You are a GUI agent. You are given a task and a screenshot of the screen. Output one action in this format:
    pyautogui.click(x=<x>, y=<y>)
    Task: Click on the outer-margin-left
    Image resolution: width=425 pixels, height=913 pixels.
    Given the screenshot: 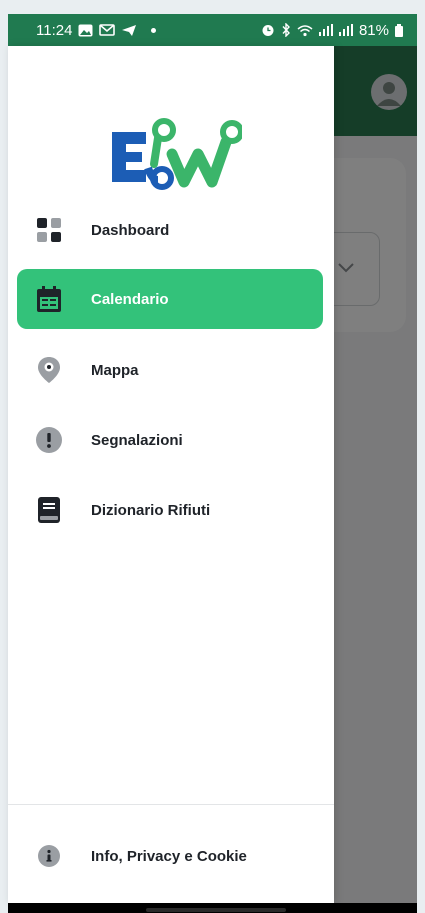 What is the action you would take?
    pyautogui.click(x=4, y=456)
    